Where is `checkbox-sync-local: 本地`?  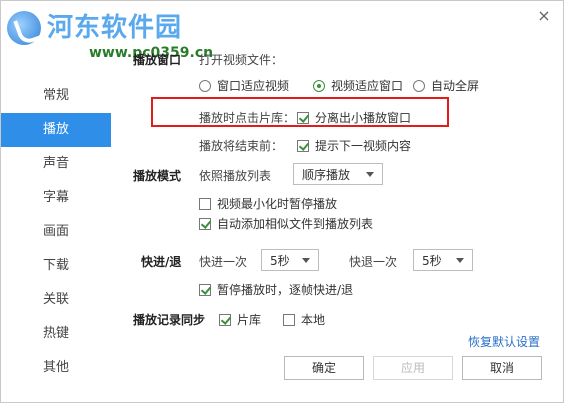
checkbox-sync-local: 本地 is located at coordinates (304, 319).